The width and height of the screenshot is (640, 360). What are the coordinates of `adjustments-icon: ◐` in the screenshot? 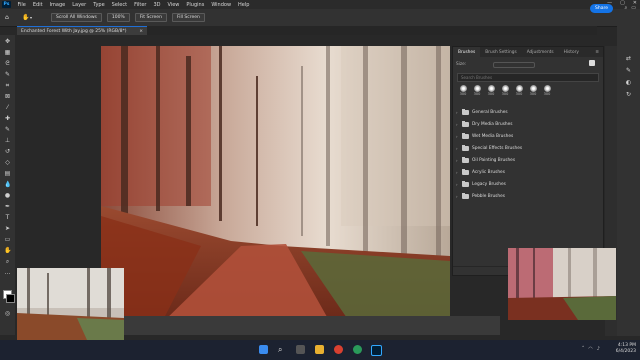 It's located at (628, 83).